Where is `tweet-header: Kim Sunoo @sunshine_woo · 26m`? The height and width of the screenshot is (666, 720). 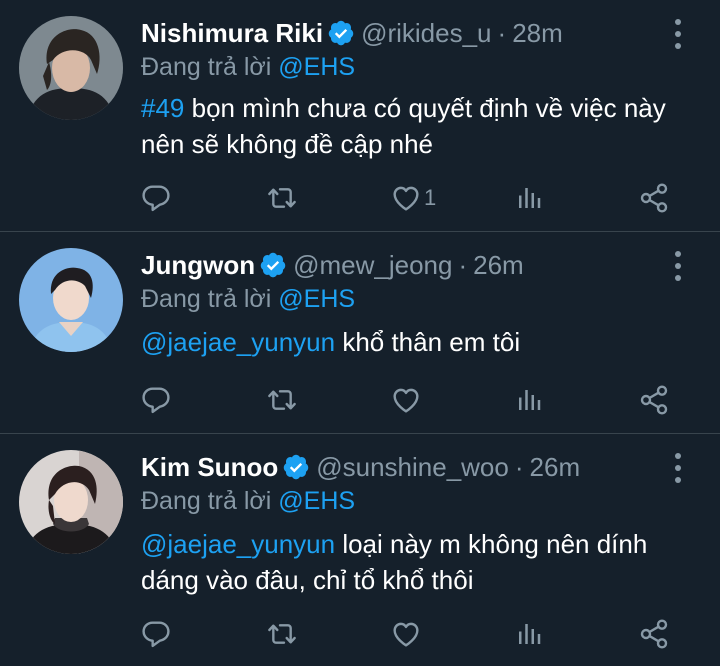
tweet-header: Kim Sunoo @sunshine_woo · 26m is located at coordinates (360, 467).